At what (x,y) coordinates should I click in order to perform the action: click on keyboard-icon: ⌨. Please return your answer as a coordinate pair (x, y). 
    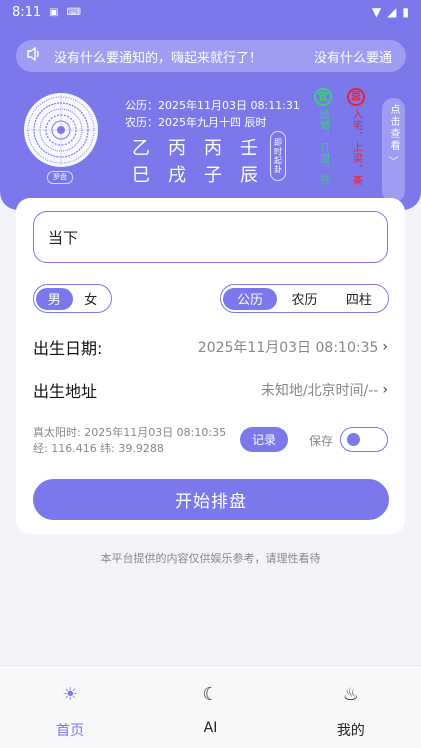
    Looking at the image, I should click on (74, 12).